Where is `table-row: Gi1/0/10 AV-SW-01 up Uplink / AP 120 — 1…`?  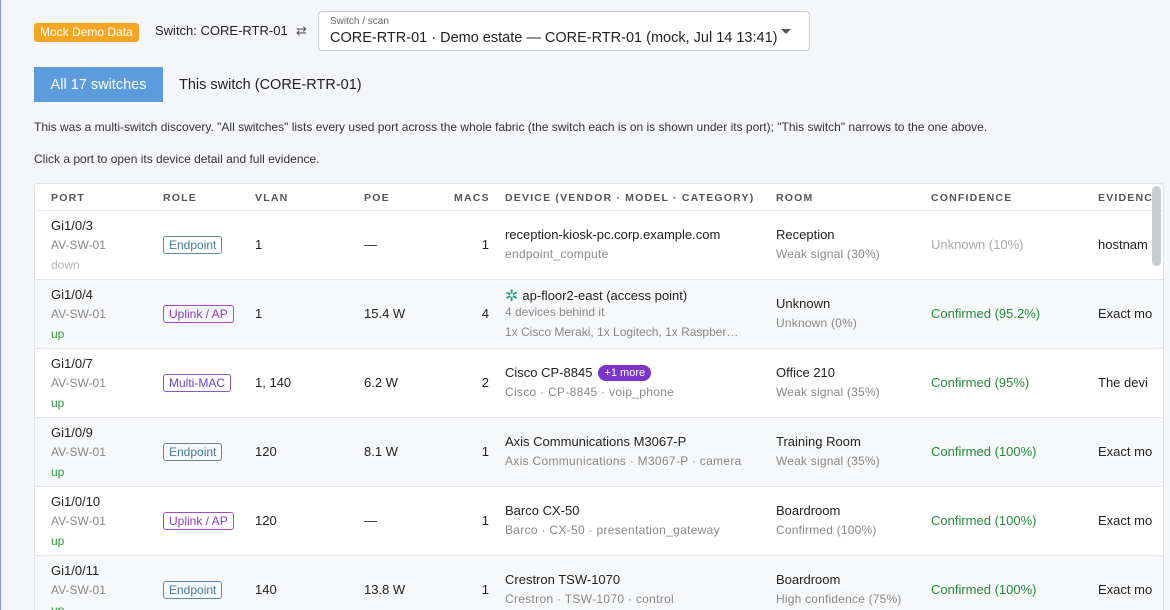
table-row: Gi1/0/10 AV-SW-01 up Uplink / AP 120 — 1… is located at coordinates (599, 521).